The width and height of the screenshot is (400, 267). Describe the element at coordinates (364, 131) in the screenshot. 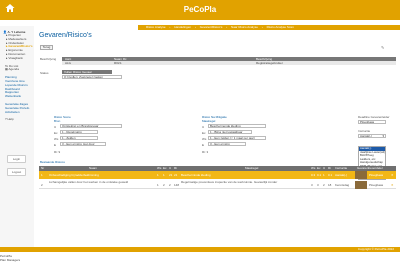

I see `instructie-label: Instructie` at that location.